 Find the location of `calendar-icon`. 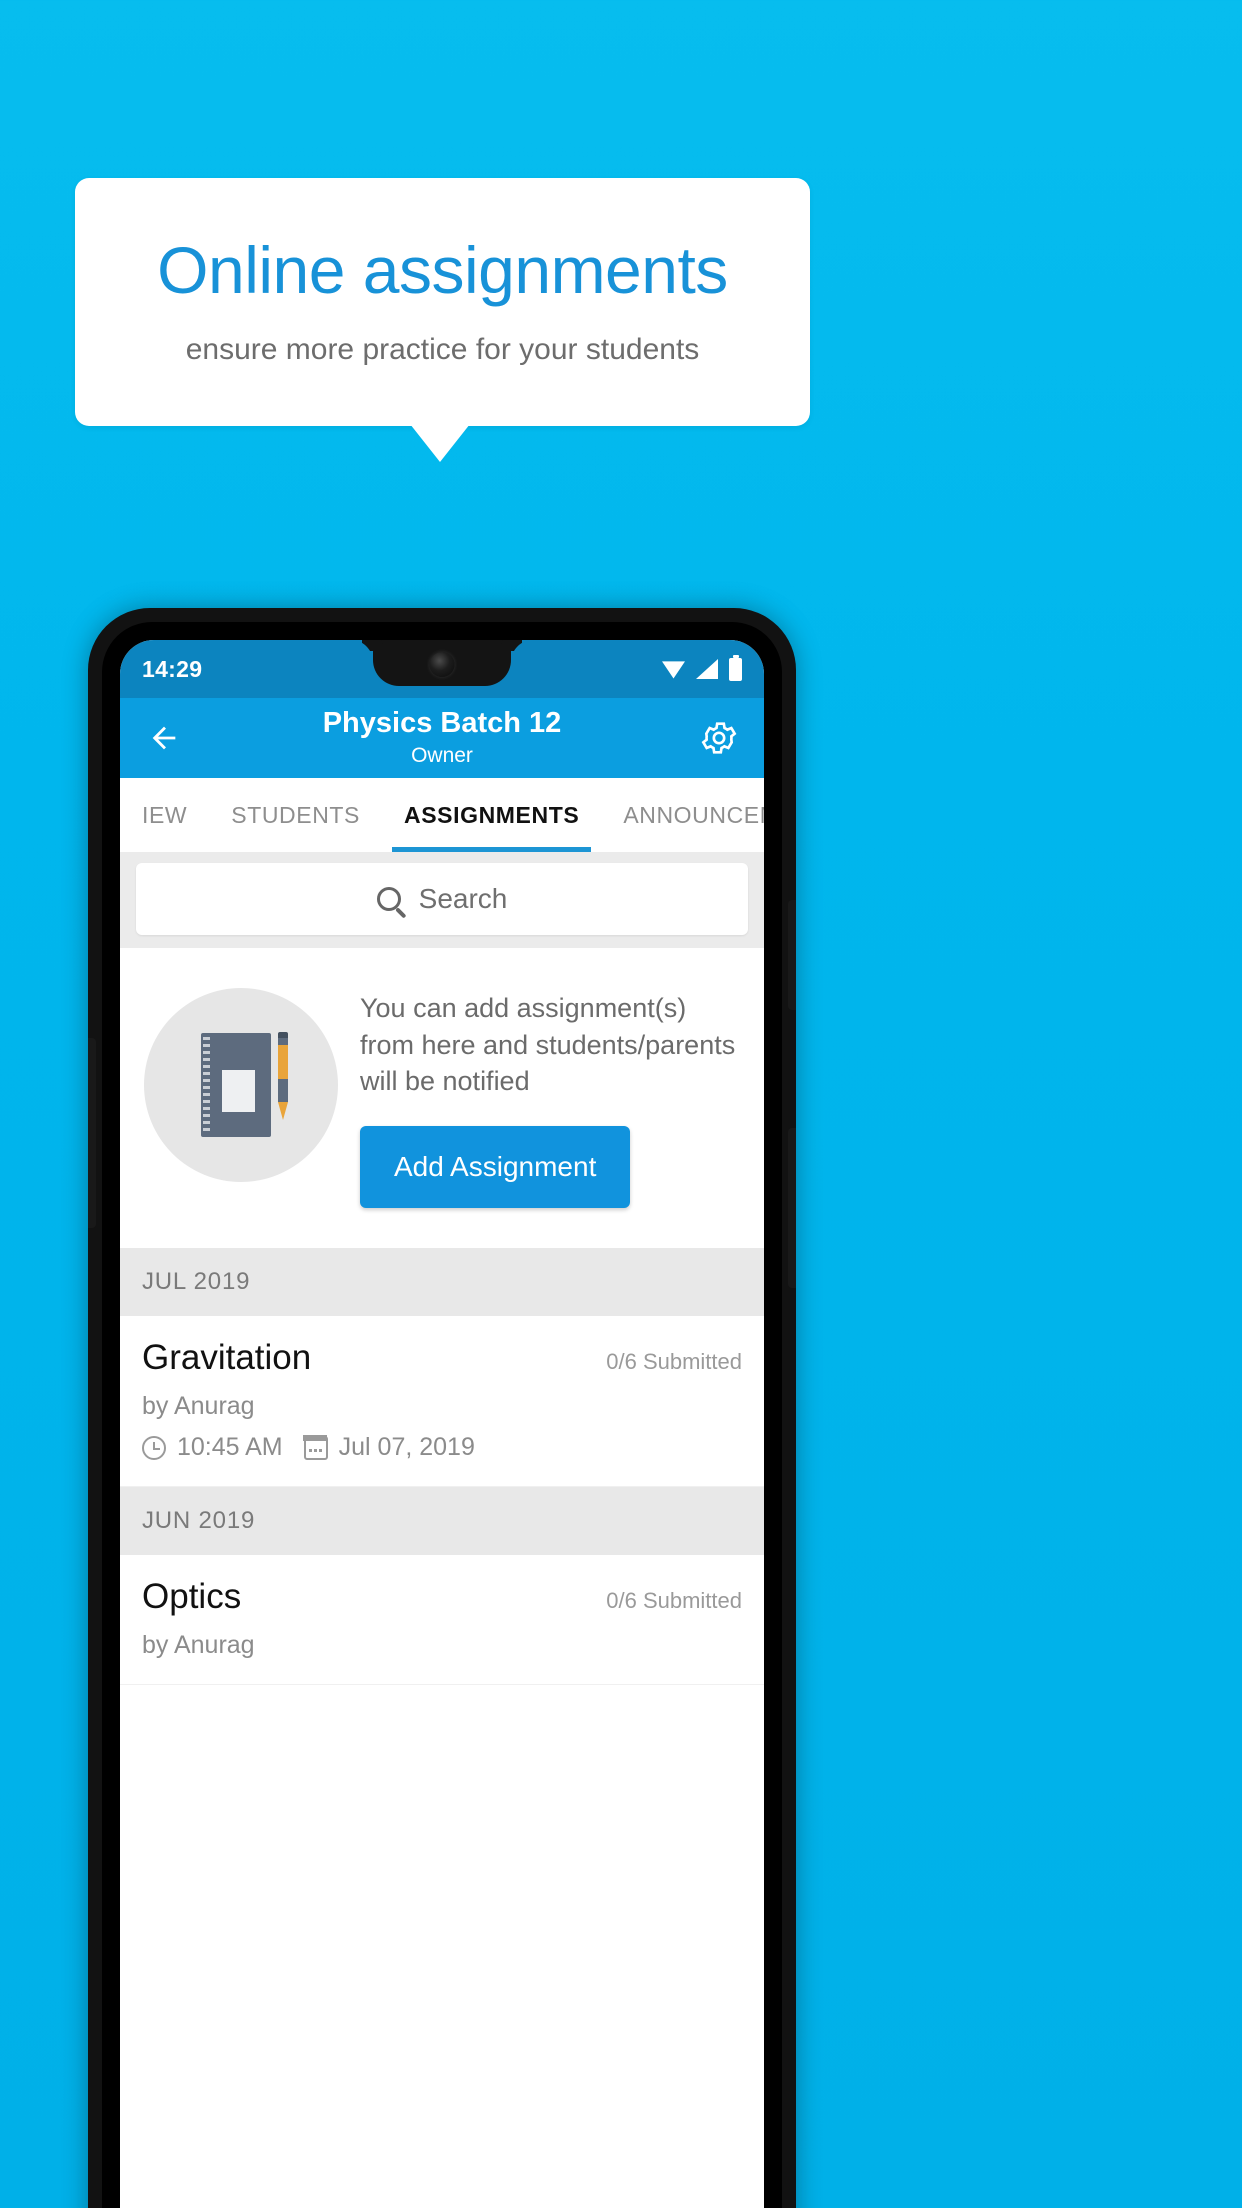

calendar-icon is located at coordinates (315, 1447).